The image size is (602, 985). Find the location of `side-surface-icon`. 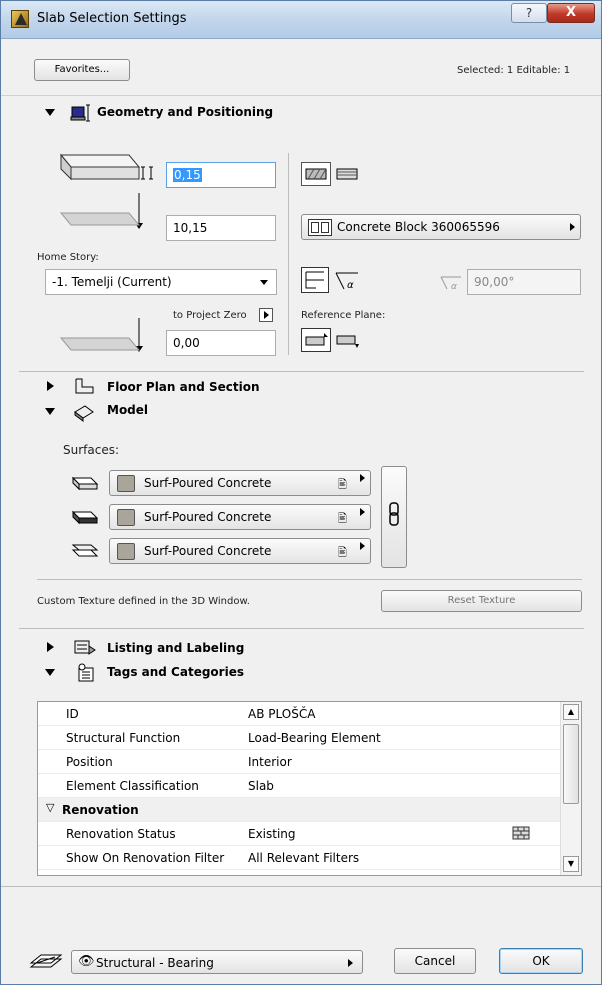

side-surface-icon is located at coordinates (85, 517).